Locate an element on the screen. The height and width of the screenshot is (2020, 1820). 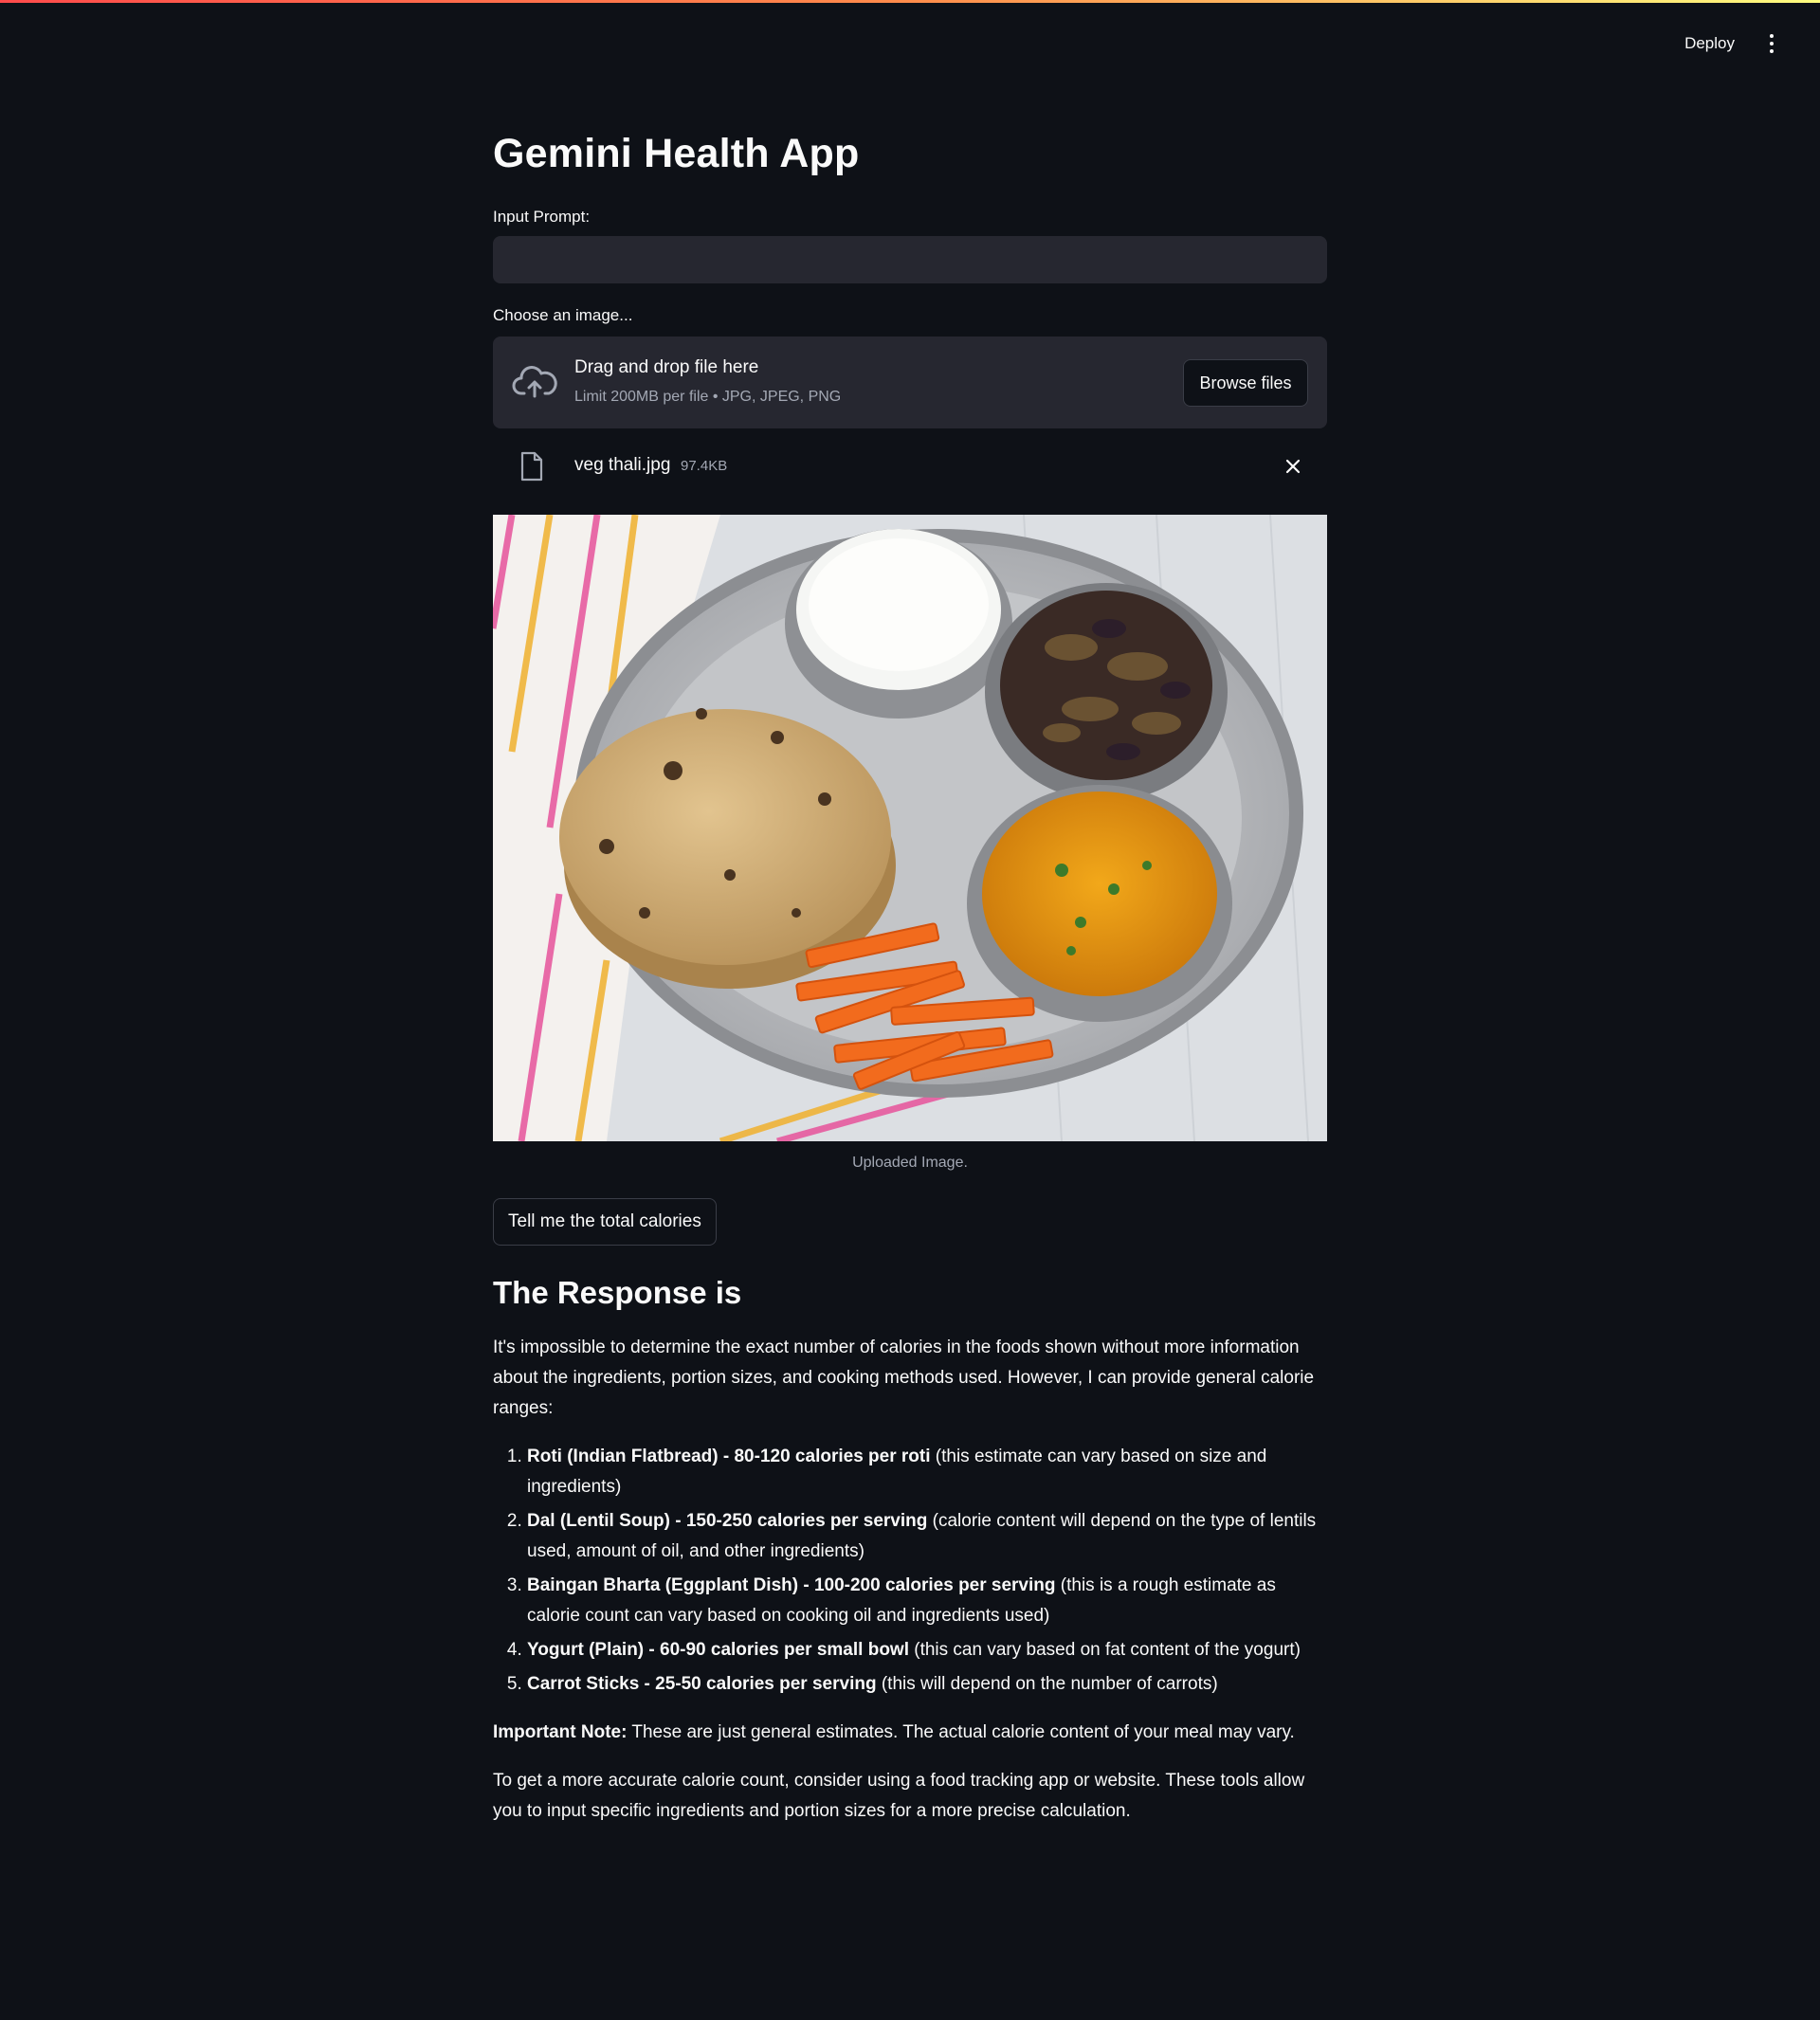
prompt-label: Input Prompt: is located at coordinates (542, 217).